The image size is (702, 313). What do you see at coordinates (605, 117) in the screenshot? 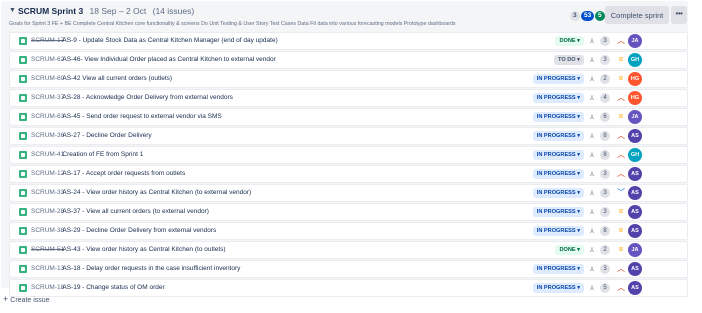
I see `estimate-badge: 6` at bounding box center [605, 117].